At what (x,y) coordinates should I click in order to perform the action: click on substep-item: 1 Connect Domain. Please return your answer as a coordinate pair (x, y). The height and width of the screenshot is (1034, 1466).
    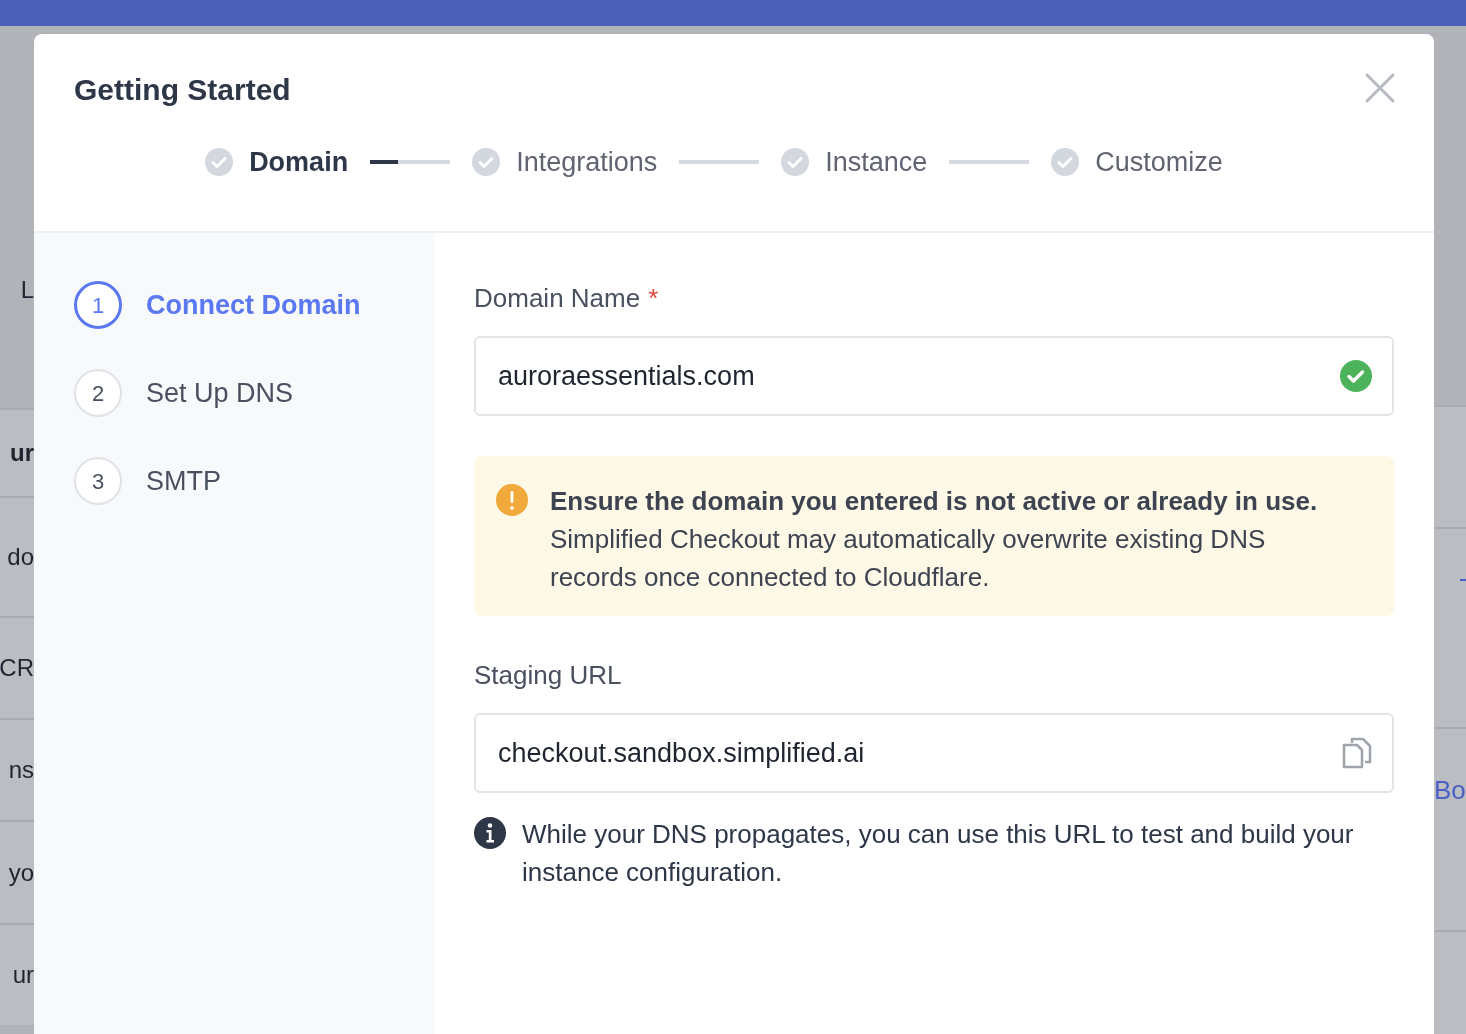
    Looking at the image, I should click on (234, 305).